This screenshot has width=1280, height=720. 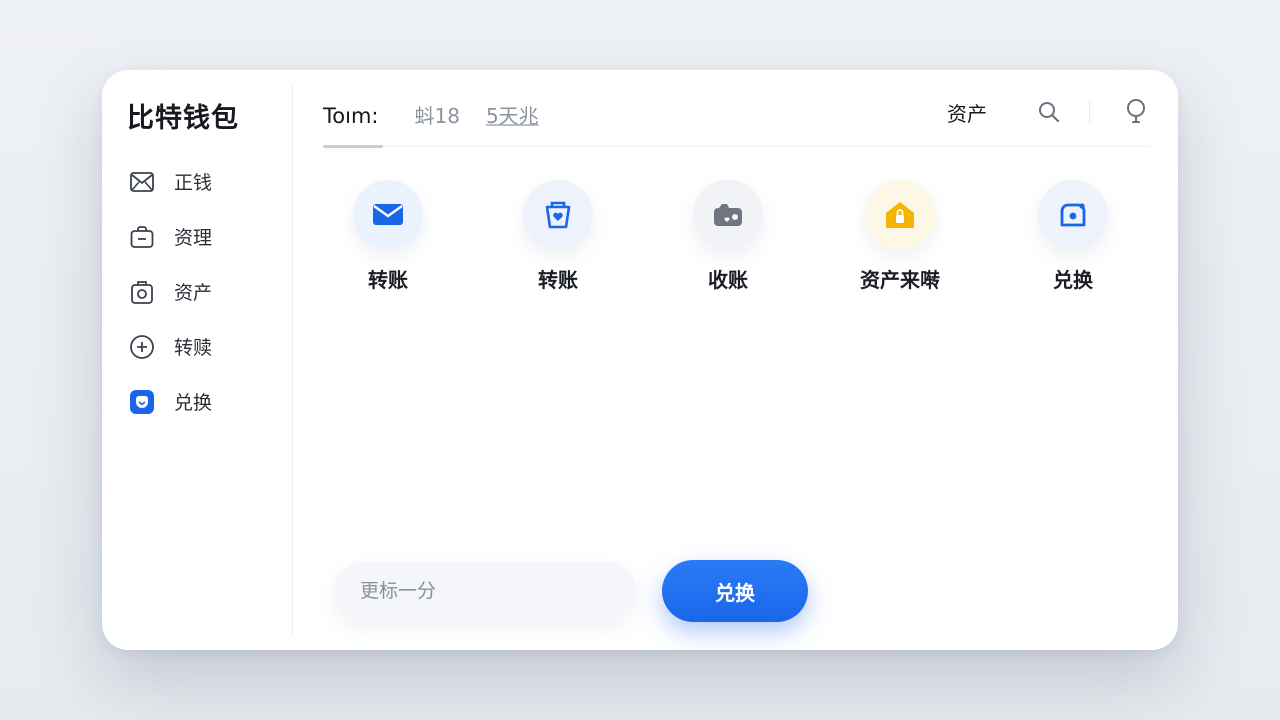 I want to click on envelope-icon, so click(x=388, y=215).